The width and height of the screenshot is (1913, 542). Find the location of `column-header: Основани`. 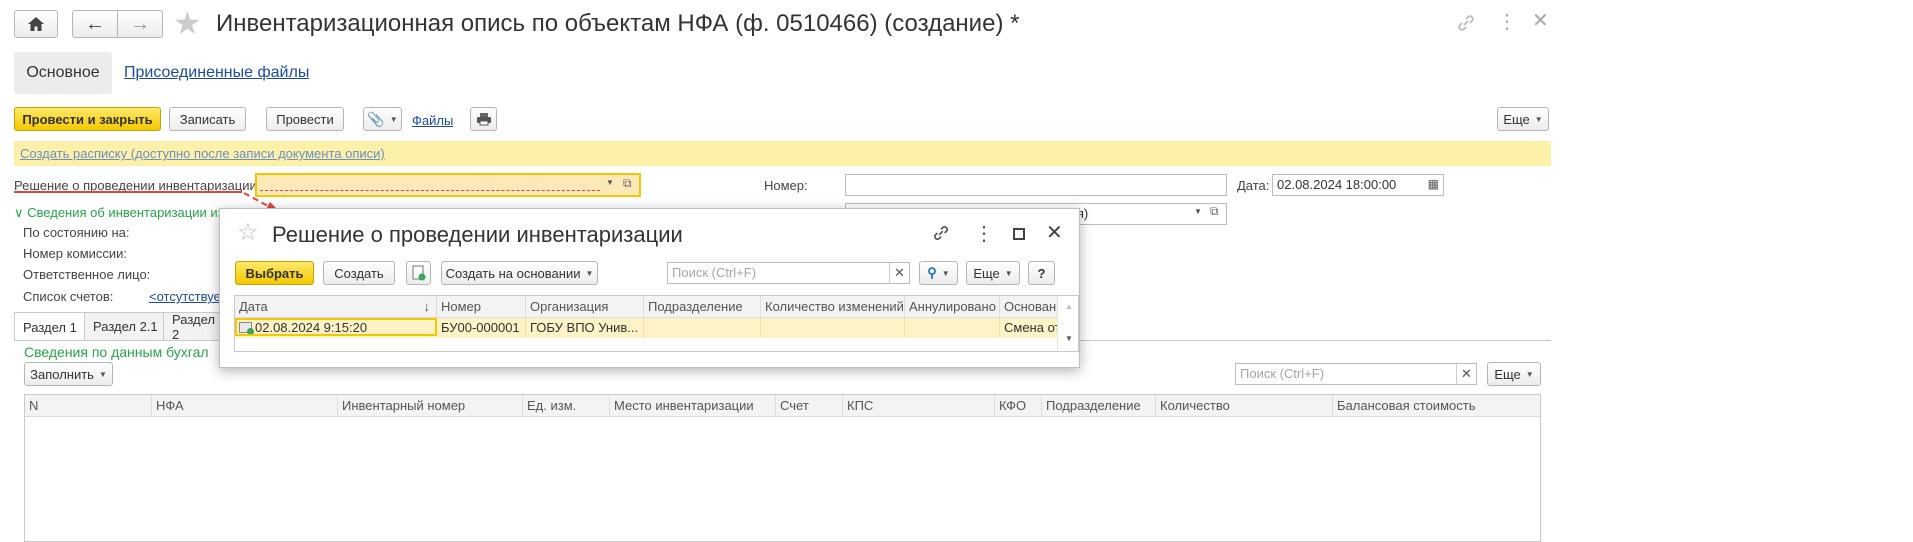

column-header: Основани is located at coordinates (1028, 307).